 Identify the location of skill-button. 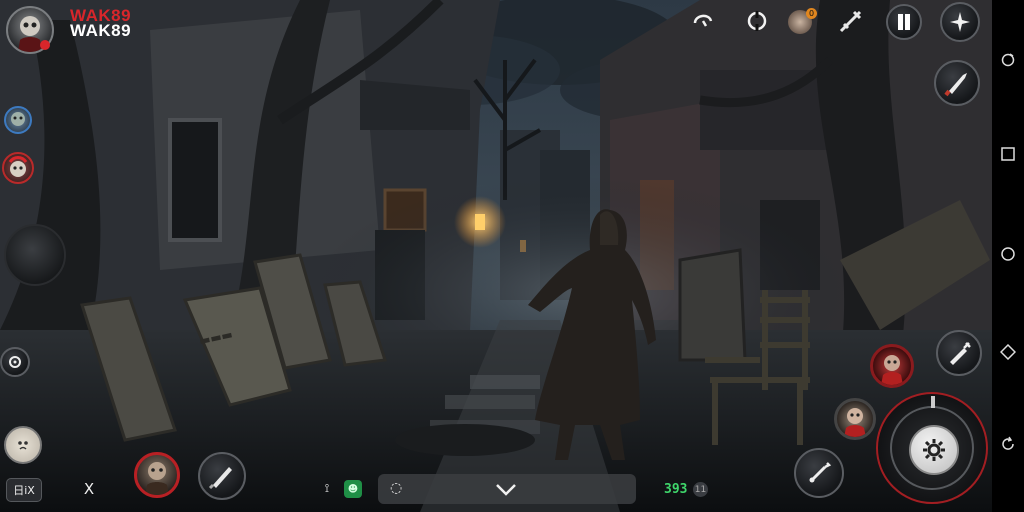
(959, 353).